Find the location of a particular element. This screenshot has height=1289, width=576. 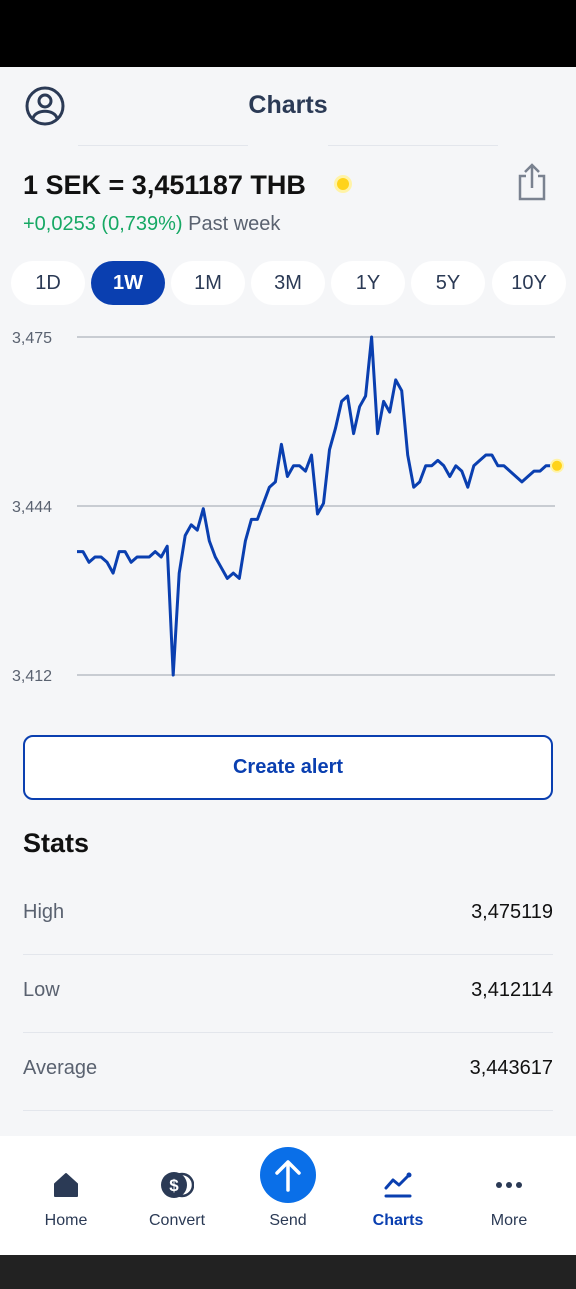

change-value: +0,0253 (0,739%) is located at coordinates (103, 224).